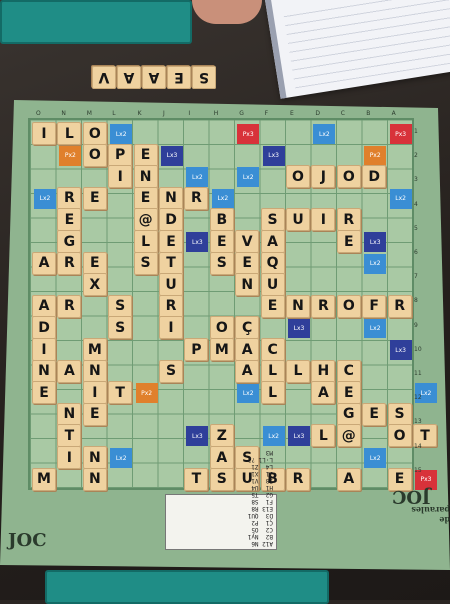 The width and height of the screenshot is (450, 604). Describe the element at coordinates (416, 180) in the screenshot. I see `row-label: 3` at that location.